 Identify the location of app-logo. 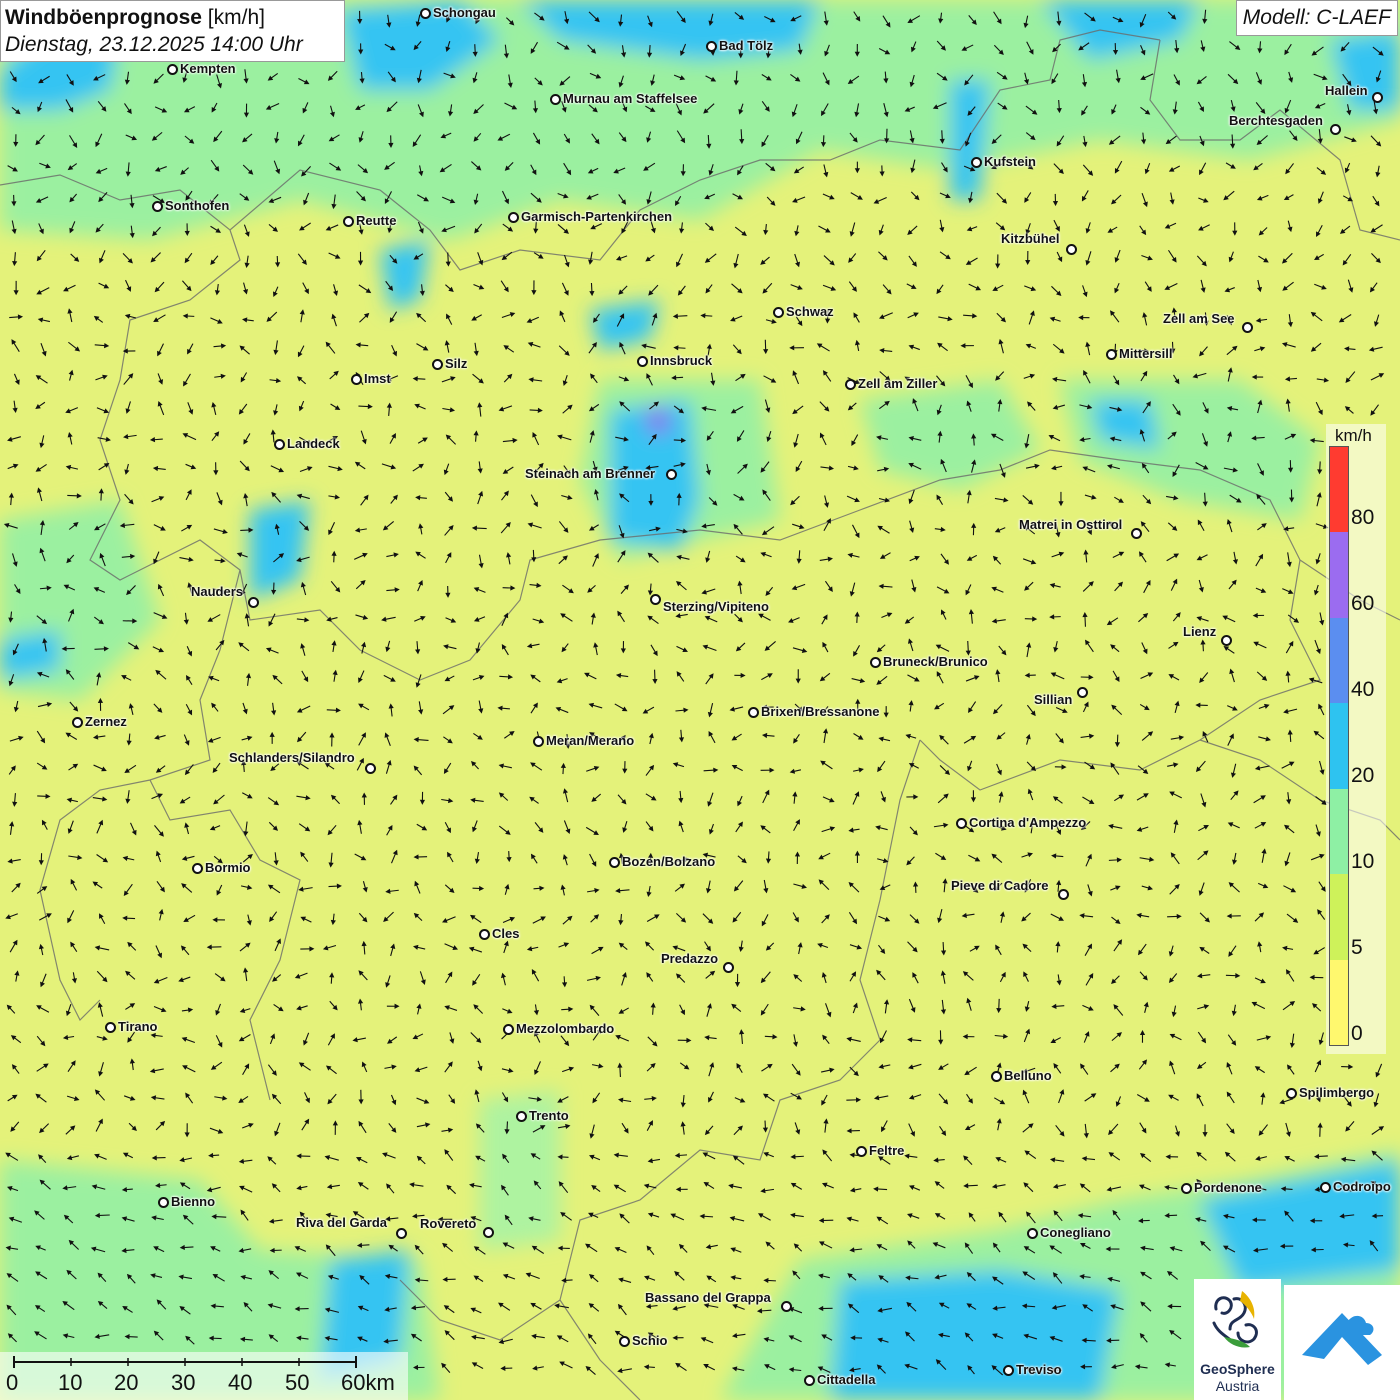
(1342, 1342).